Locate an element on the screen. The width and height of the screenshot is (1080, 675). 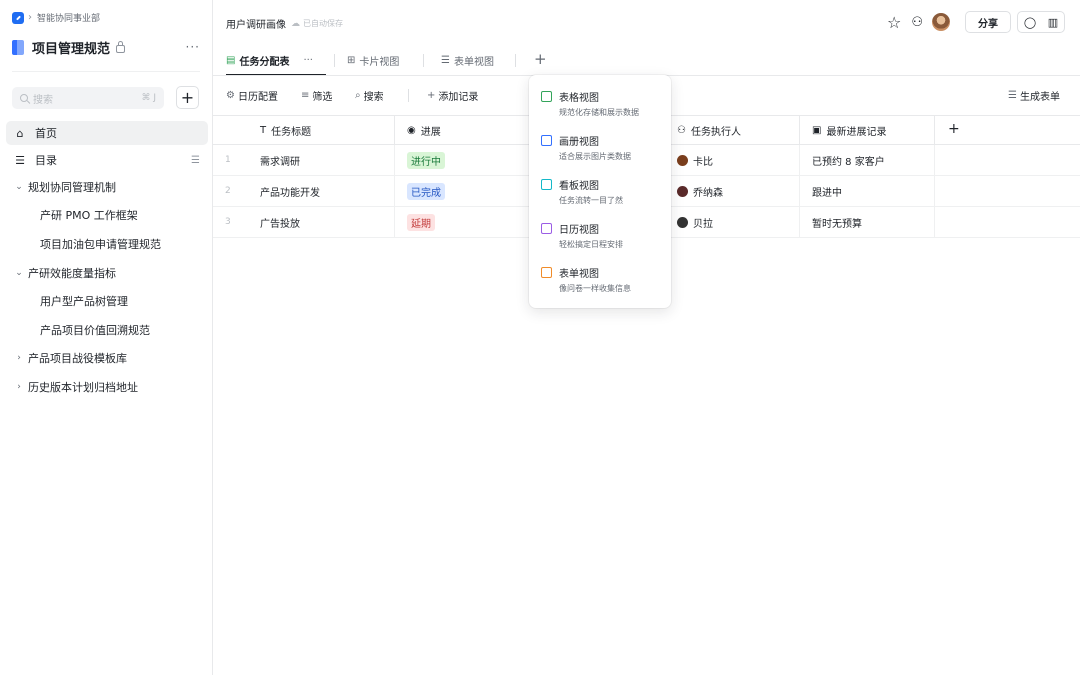
menu-item-desc: 适合展示图片类数据 is located at coordinates (595, 156).